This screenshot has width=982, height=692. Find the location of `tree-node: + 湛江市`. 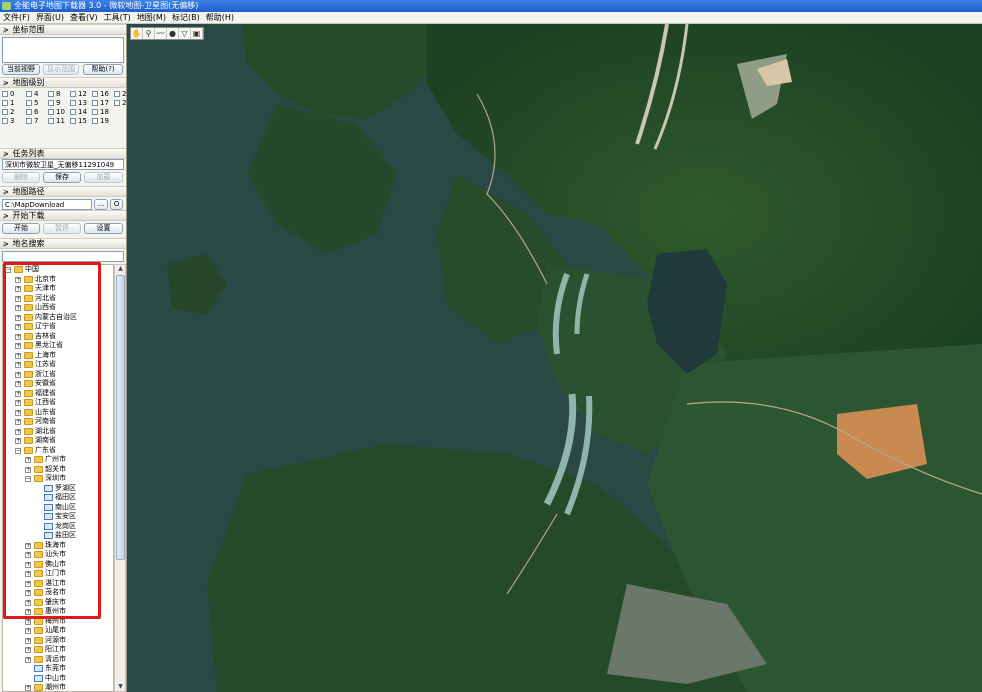

tree-node: + 湛江市 is located at coordinates (58, 584).